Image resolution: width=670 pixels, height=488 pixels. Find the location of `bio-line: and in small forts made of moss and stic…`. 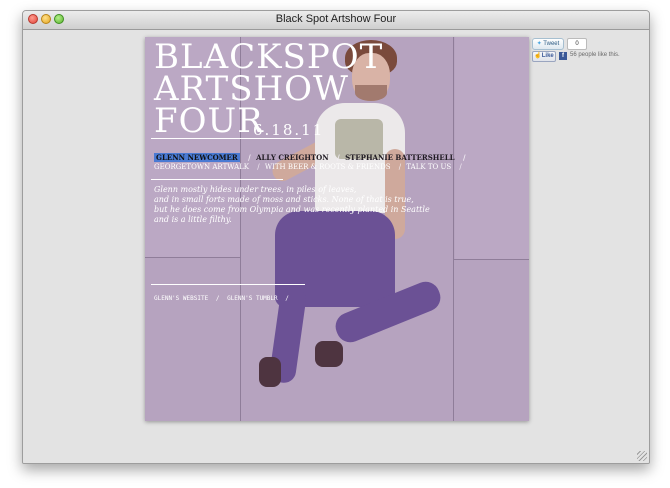

bio-line: and in small forts made of moss and stic… is located at coordinates (284, 199).